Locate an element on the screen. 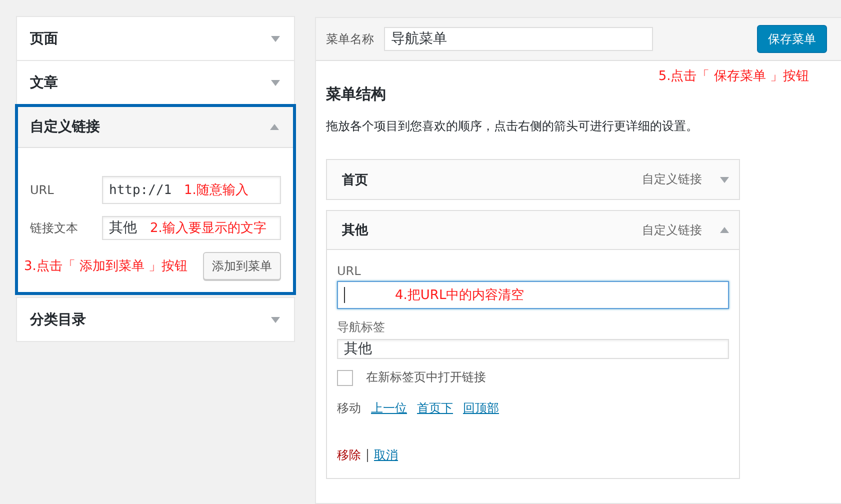 This screenshot has height=504, width=841. annotation-text: 2.输入要显示的文字 is located at coordinates (208, 228).